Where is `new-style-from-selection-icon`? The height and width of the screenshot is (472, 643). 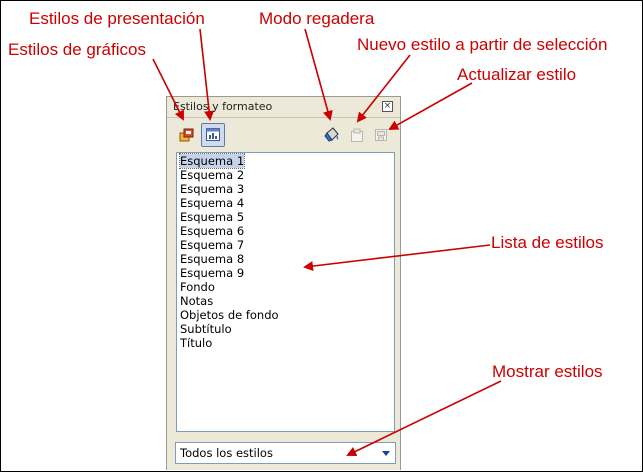 new-style-from-selection-icon is located at coordinates (357, 135).